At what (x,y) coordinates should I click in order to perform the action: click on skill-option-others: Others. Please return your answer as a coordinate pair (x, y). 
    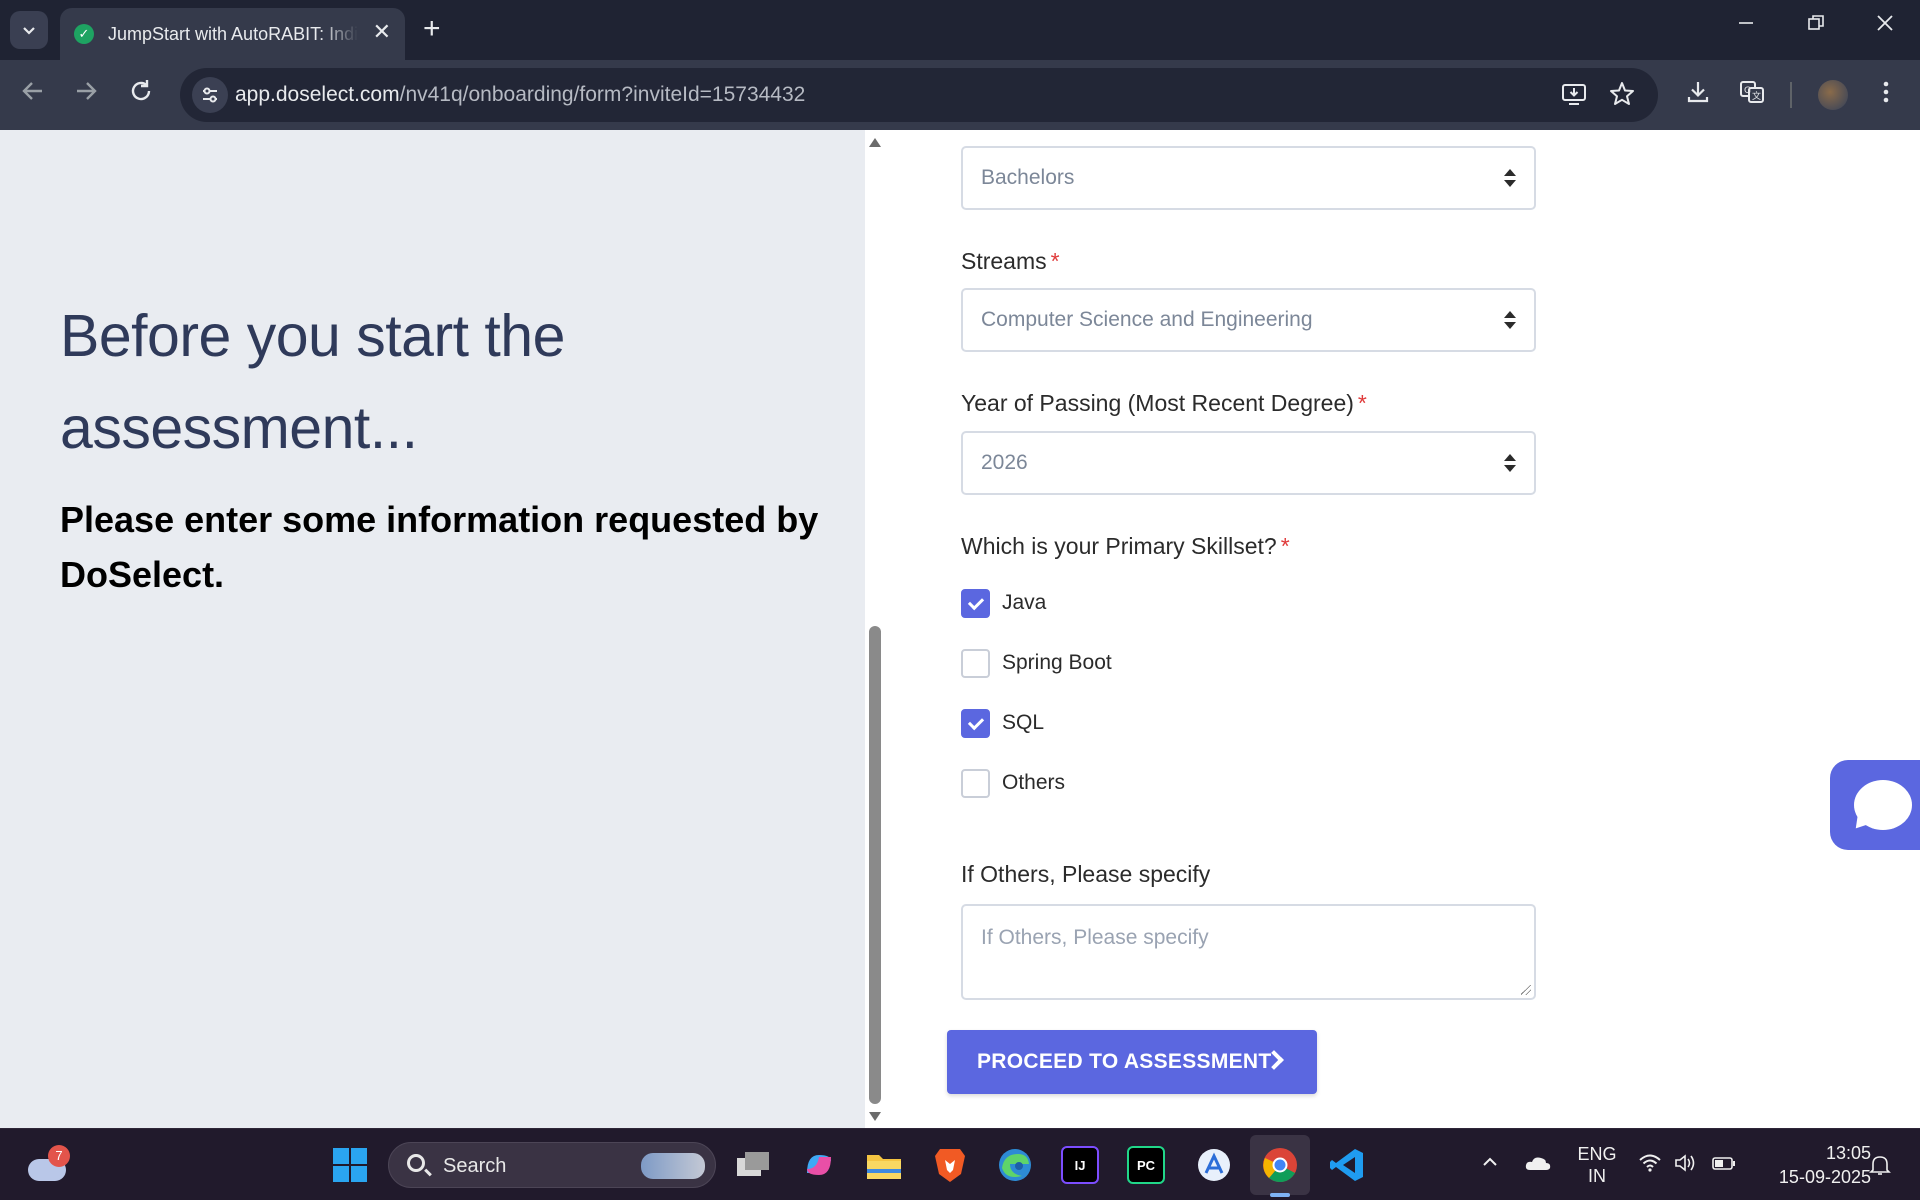
    Looking at the image, I should click on (1013, 783).